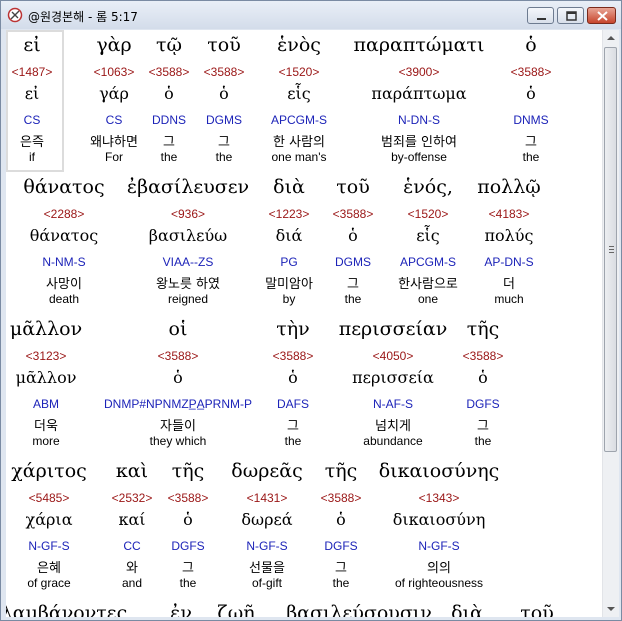  What do you see at coordinates (267, 471) in the screenshot?
I see `greek-word: δωρεᾶς` at bounding box center [267, 471].